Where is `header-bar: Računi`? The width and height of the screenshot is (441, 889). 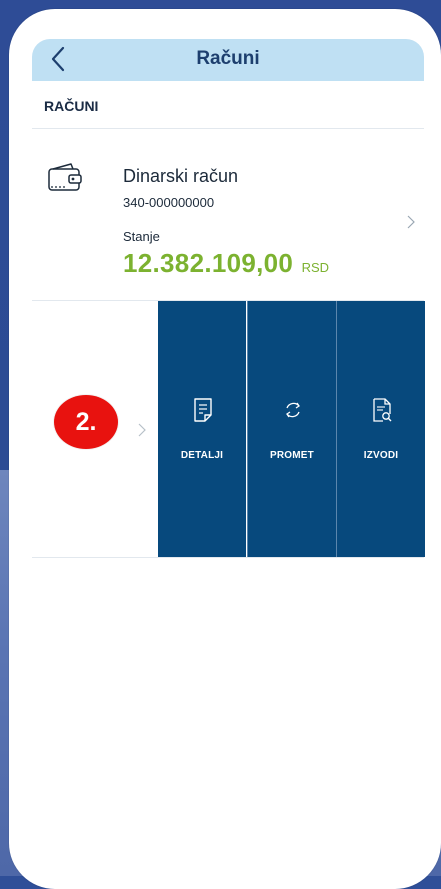 header-bar: Računi is located at coordinates (228, 60).